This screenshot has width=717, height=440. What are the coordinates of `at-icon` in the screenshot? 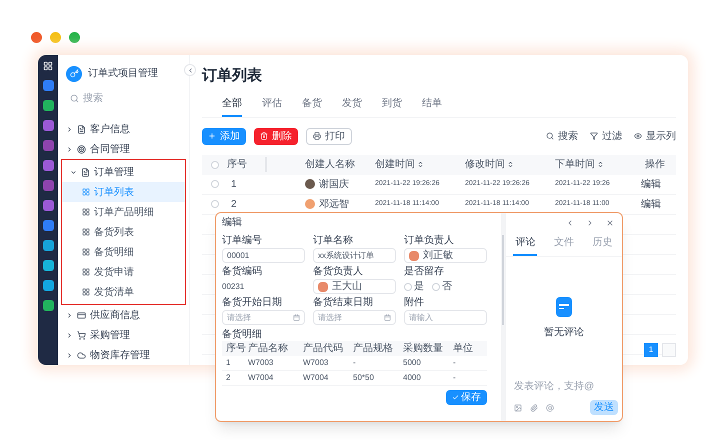 It's located at (550, 408).